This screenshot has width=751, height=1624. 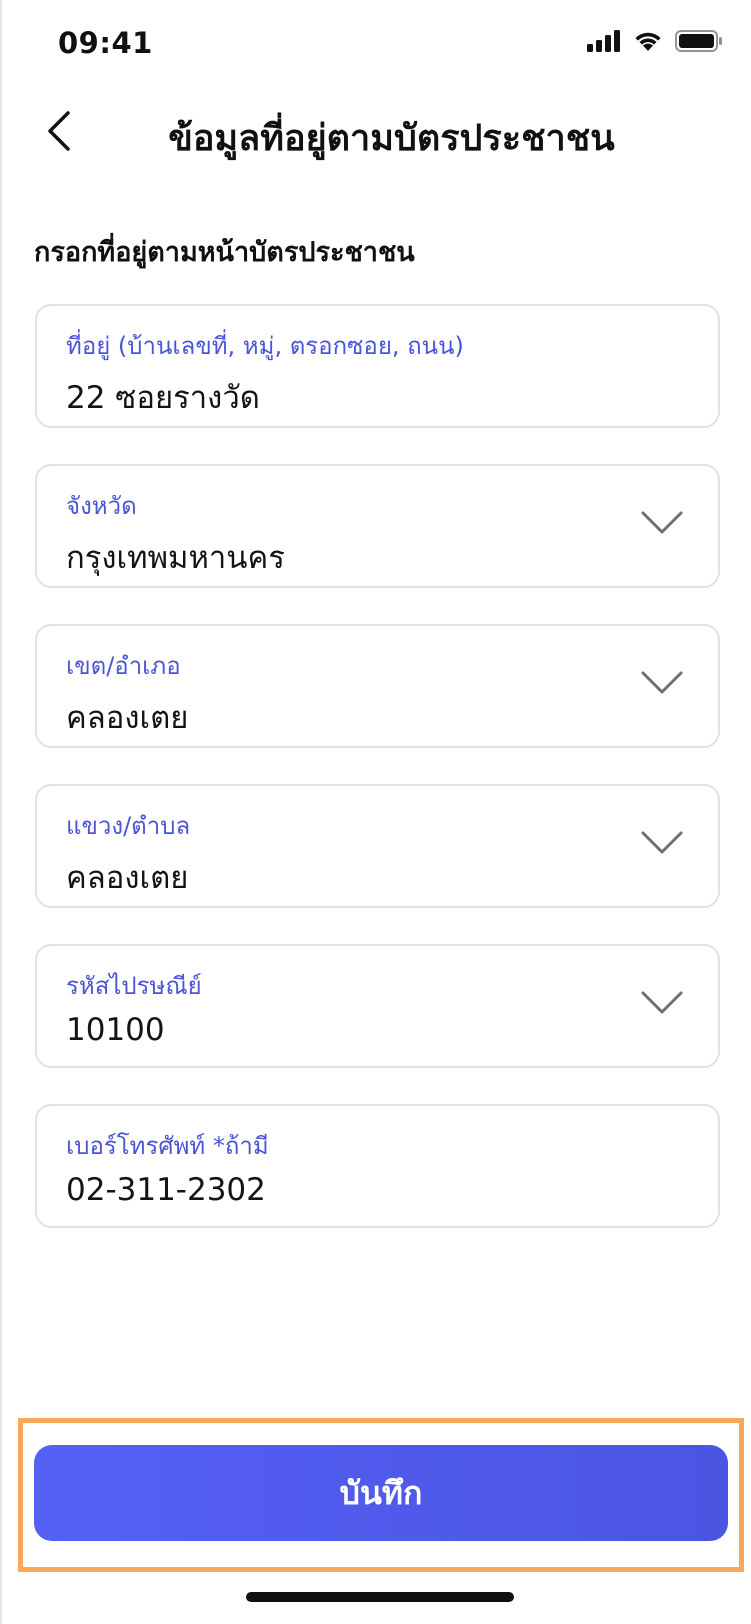 I want to click on phone-field: เบอร์โทรศัพท์ *ถ้ามี 02-311-2302, so click(x=377, y=1166).